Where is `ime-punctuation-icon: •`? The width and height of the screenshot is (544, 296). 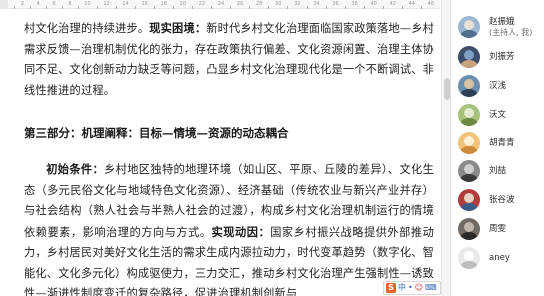
ime-punctuation-icon: • is located at coordinates (410, 288).